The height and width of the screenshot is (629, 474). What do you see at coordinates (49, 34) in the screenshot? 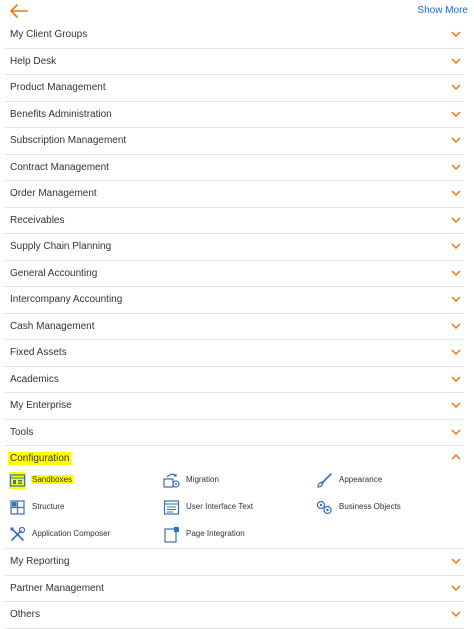
I see `group-label: My Client Groups` at bounding box center [49, 34].